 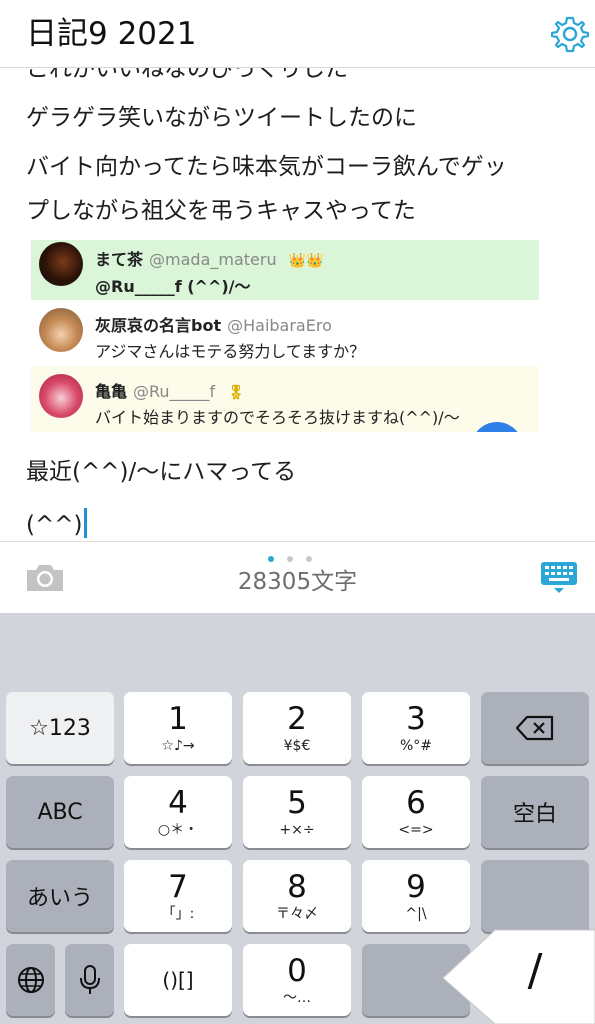 I want to click on key-4: 4 ○＊・, so click(x=178, y=812).